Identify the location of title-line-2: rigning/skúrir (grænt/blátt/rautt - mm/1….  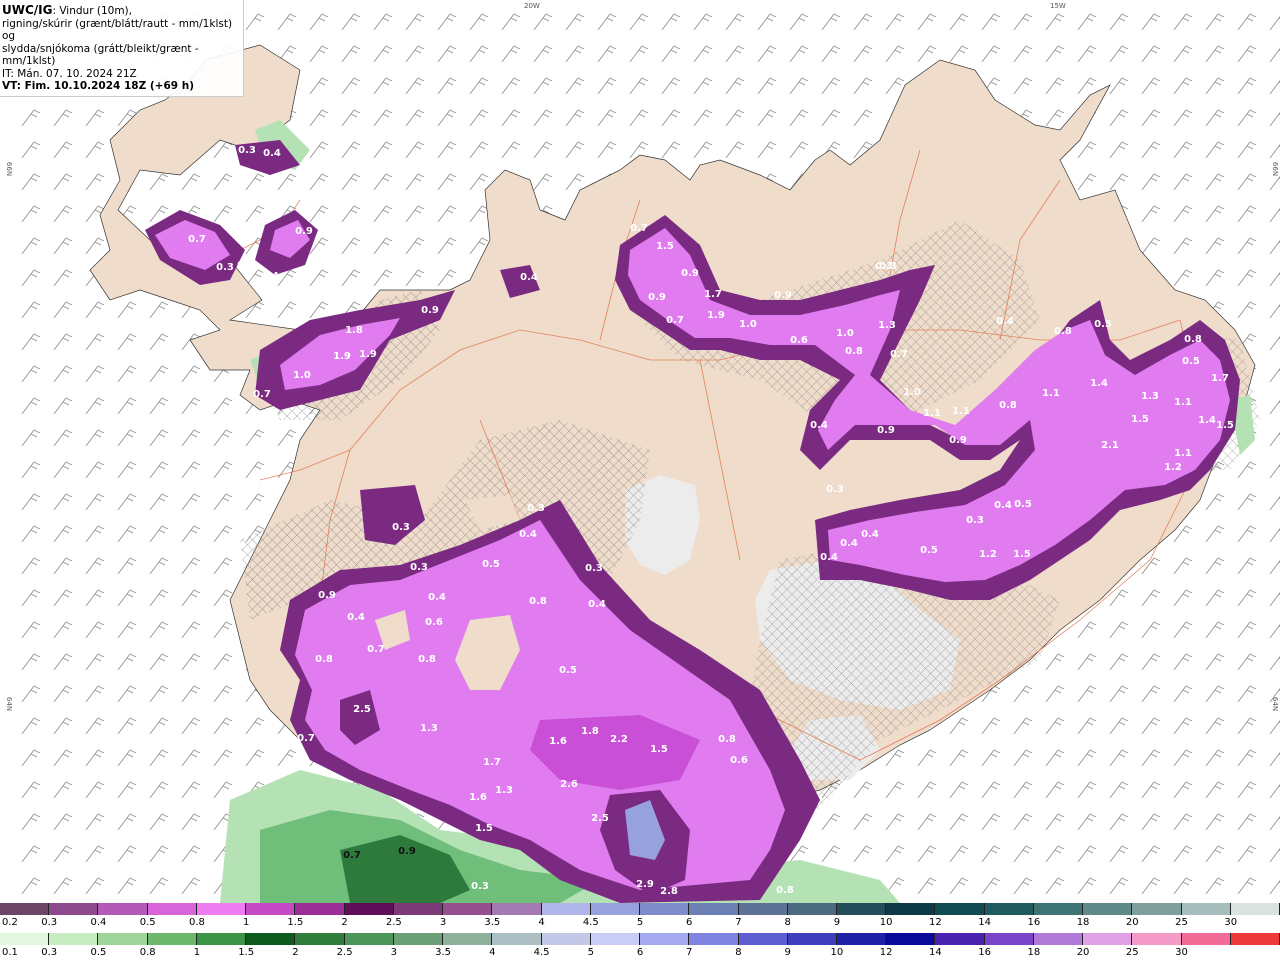
(117, 30).